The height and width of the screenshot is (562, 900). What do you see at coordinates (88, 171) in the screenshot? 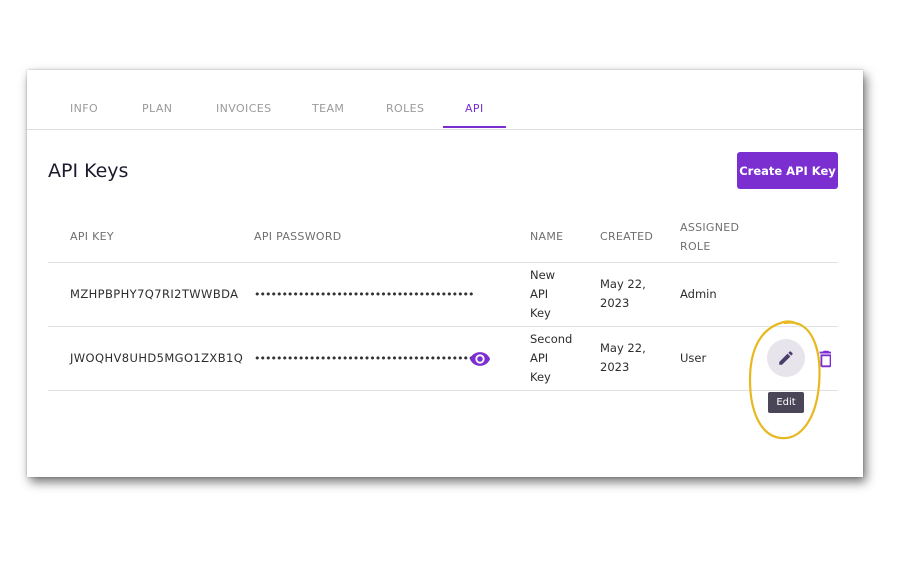
I see `page-title: API Keys` at bounding box center [88, 171].